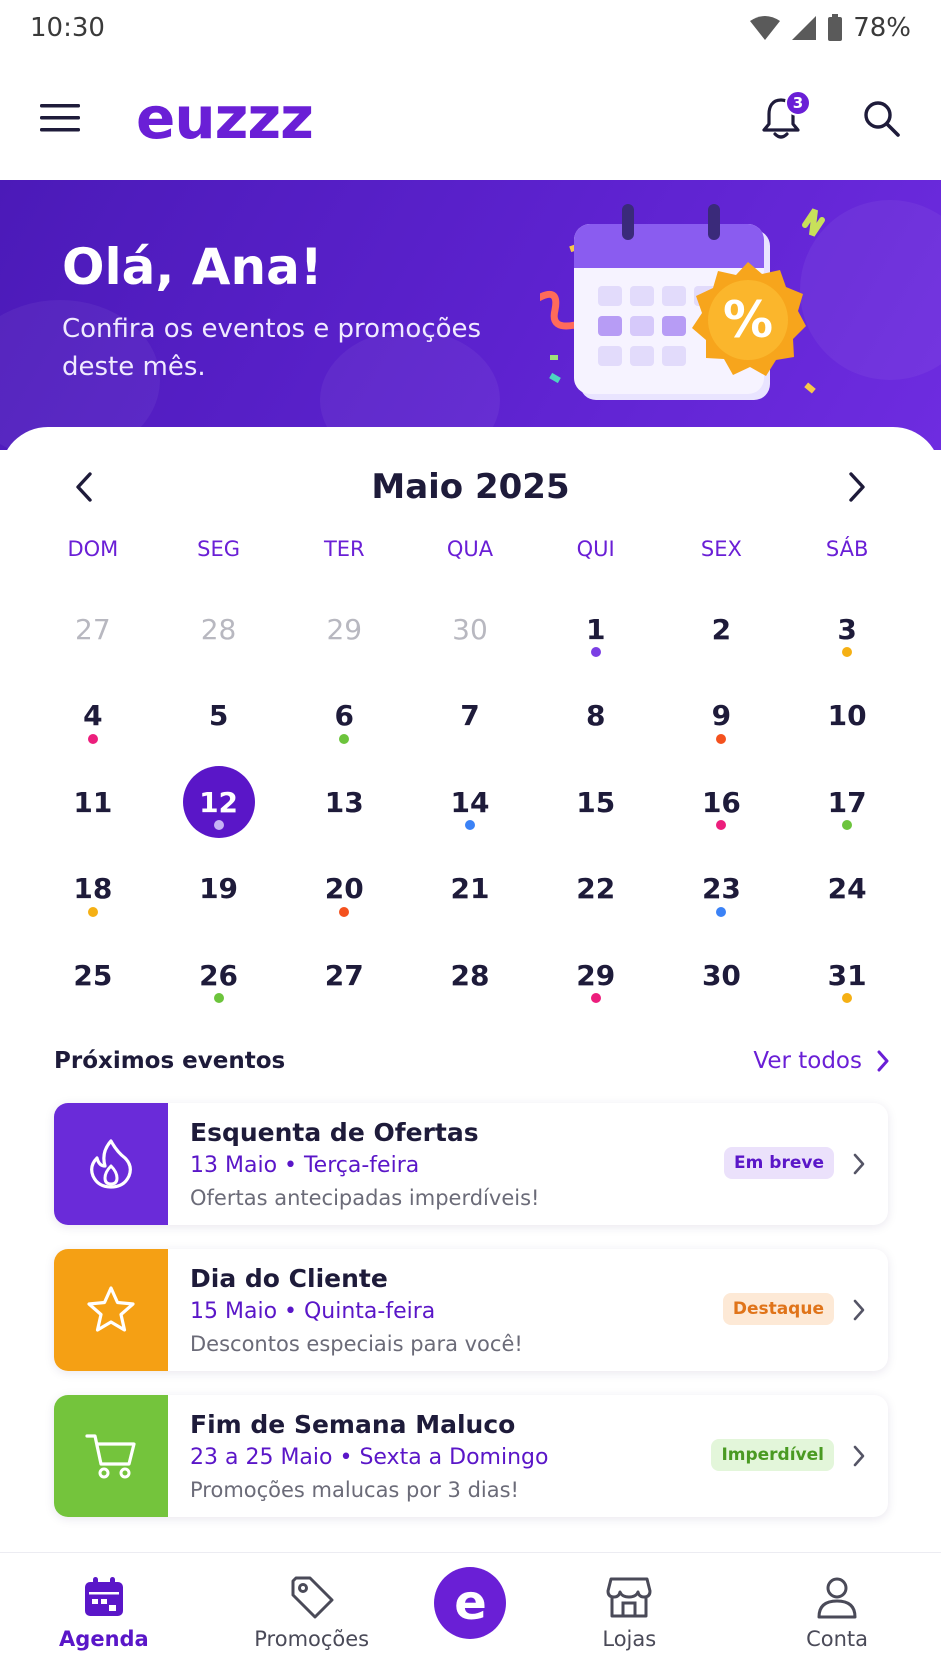 Image resolution: width=941 pixels, height=1672 pixels. What do you see at coordinates (170, 1061) in the screenshot?
I see `upcoming-events-title: Próximos eventos` at bounding box center [170, 1061].